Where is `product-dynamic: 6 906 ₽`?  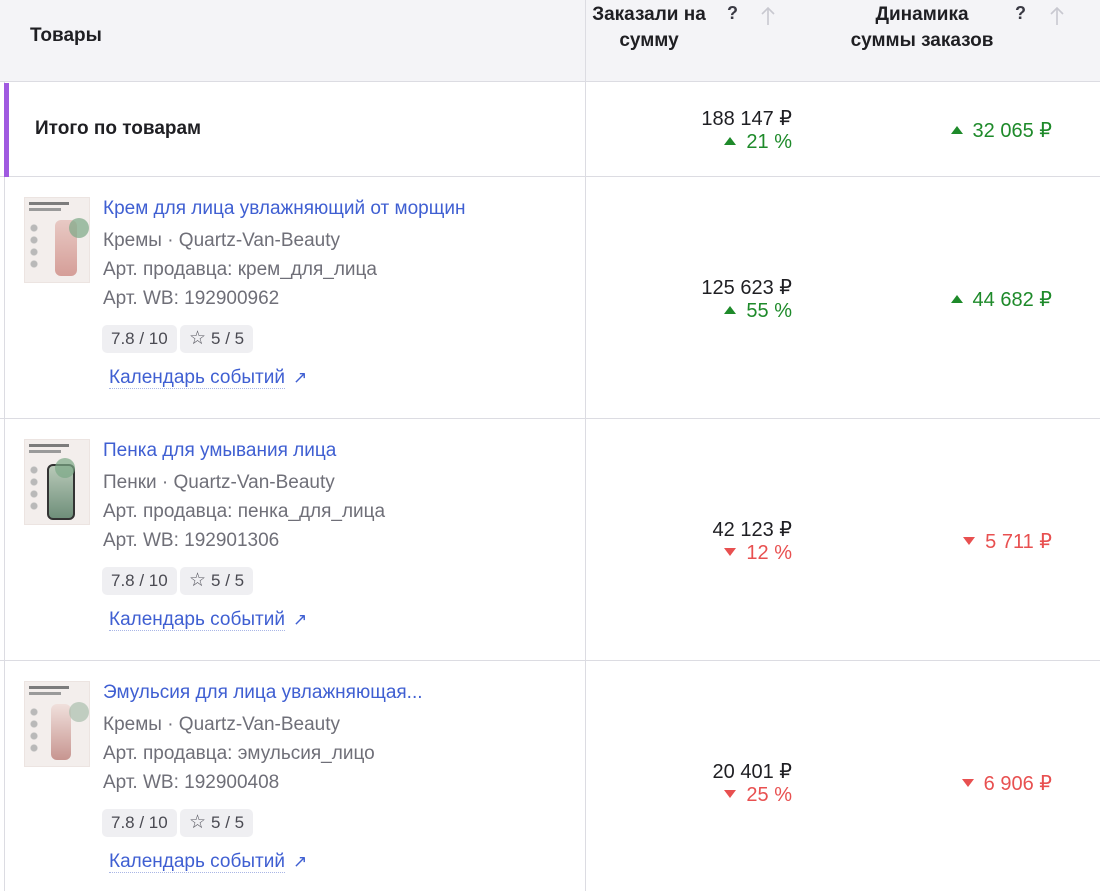 product-dynamic: 6 906 ₽ is located at coordinates (962, 783).